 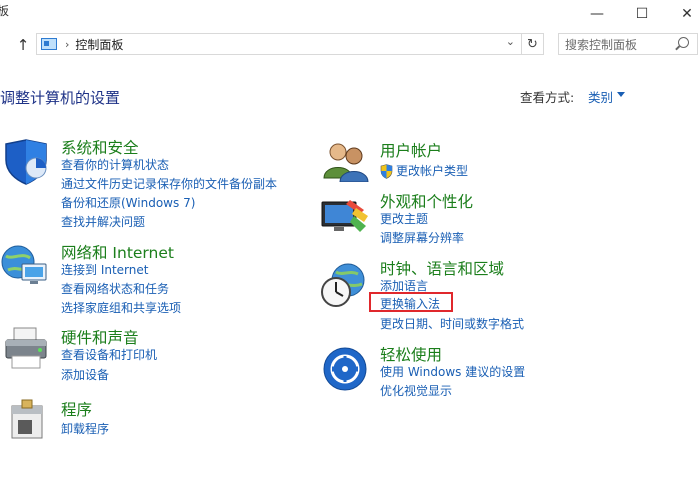 What do you see at coordinates (104, 270) in the screenshot?
I see `link-connect-internet: 连接到 Internet` at bounding box center [104, 270].